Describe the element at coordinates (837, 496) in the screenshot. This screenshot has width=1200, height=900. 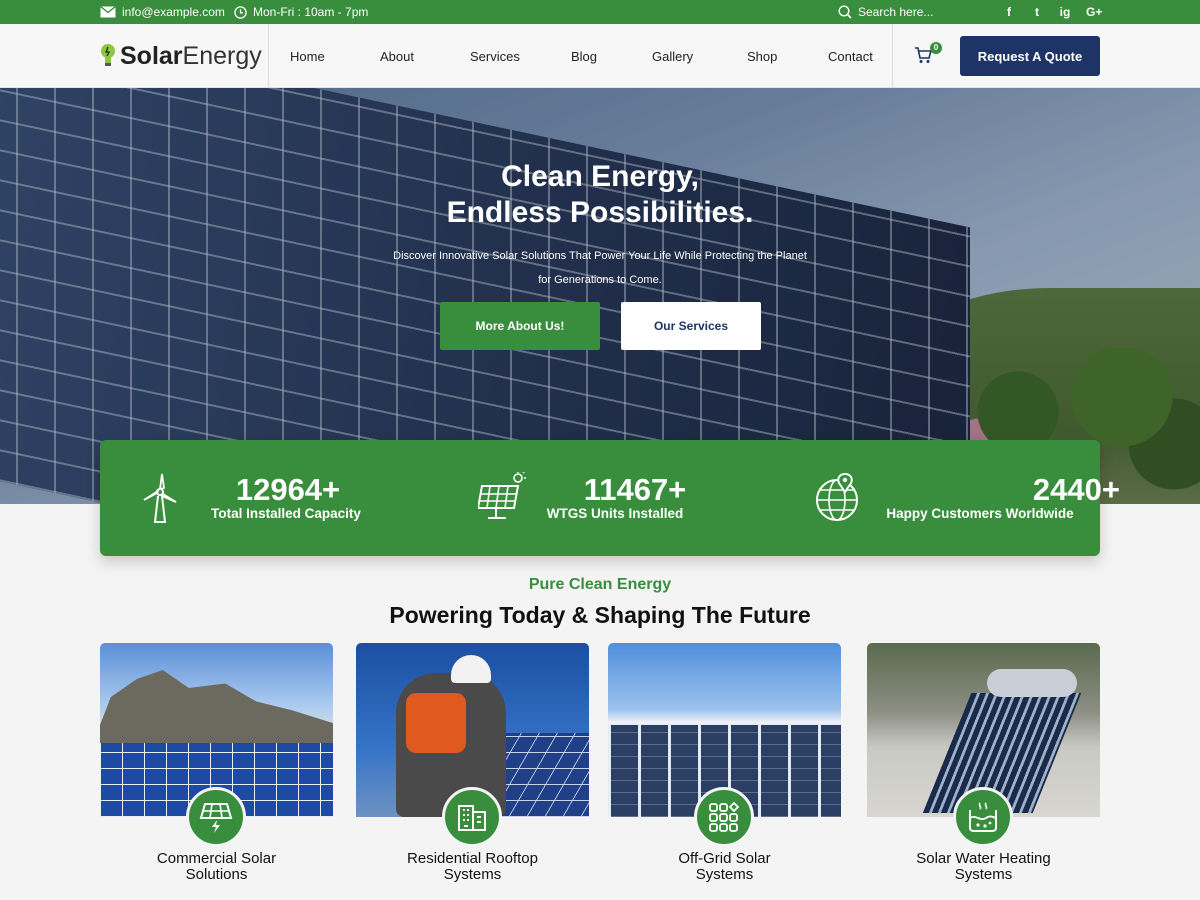
I see `globe-location-icon` at that location.